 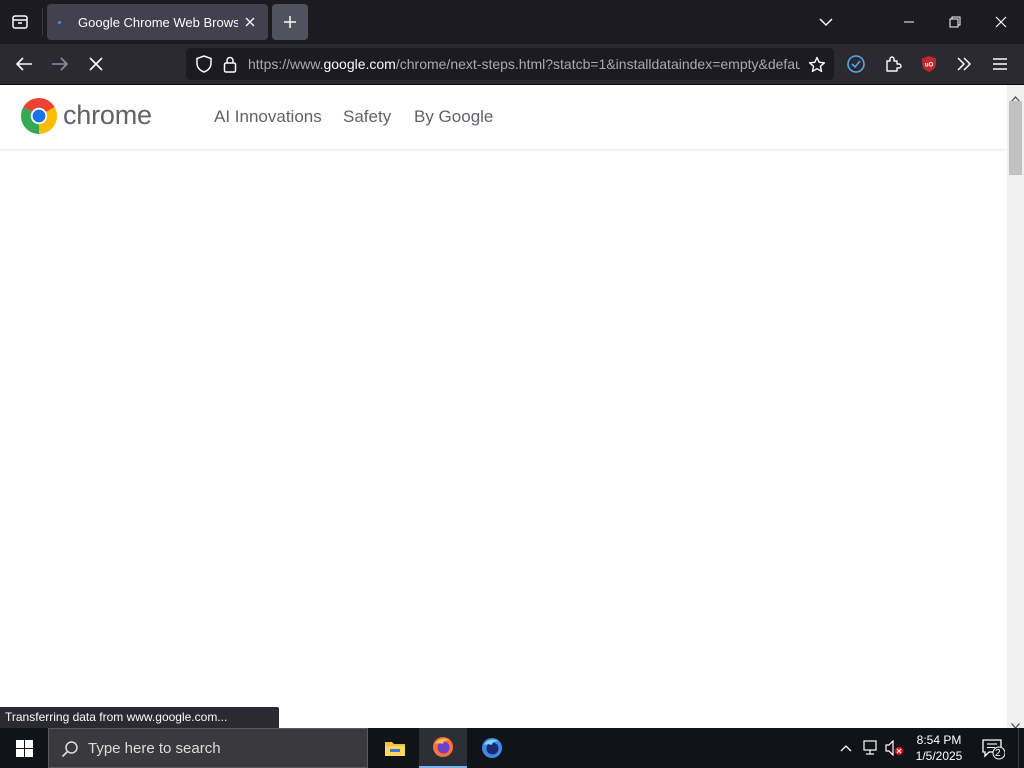 I want to click on plus-icon, so click(x=290, y=22).